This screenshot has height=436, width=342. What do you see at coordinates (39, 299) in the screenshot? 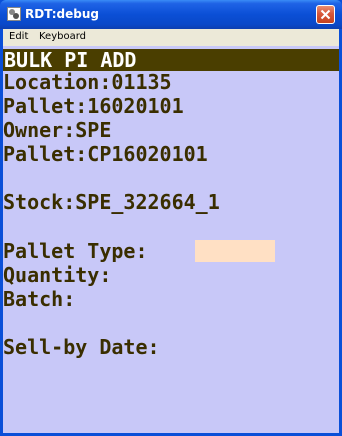
I see `batch-label: Batch:` at bounding box center [39, 299].